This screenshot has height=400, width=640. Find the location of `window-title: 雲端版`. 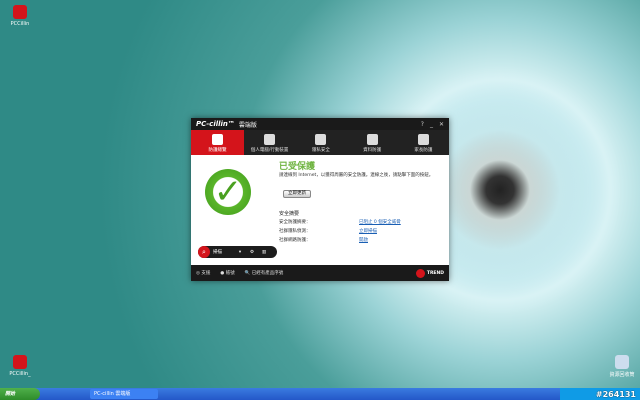

window-title: 雲端版 is located at coordinates (247, 125).